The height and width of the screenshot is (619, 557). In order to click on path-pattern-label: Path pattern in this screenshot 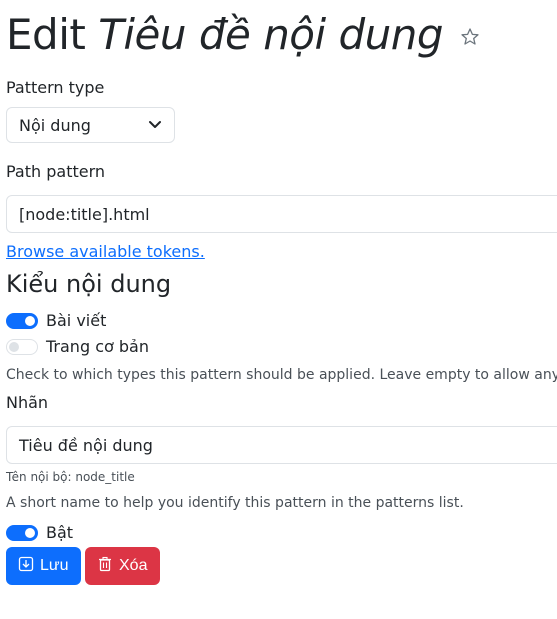, I will do `click(56, 171)`.